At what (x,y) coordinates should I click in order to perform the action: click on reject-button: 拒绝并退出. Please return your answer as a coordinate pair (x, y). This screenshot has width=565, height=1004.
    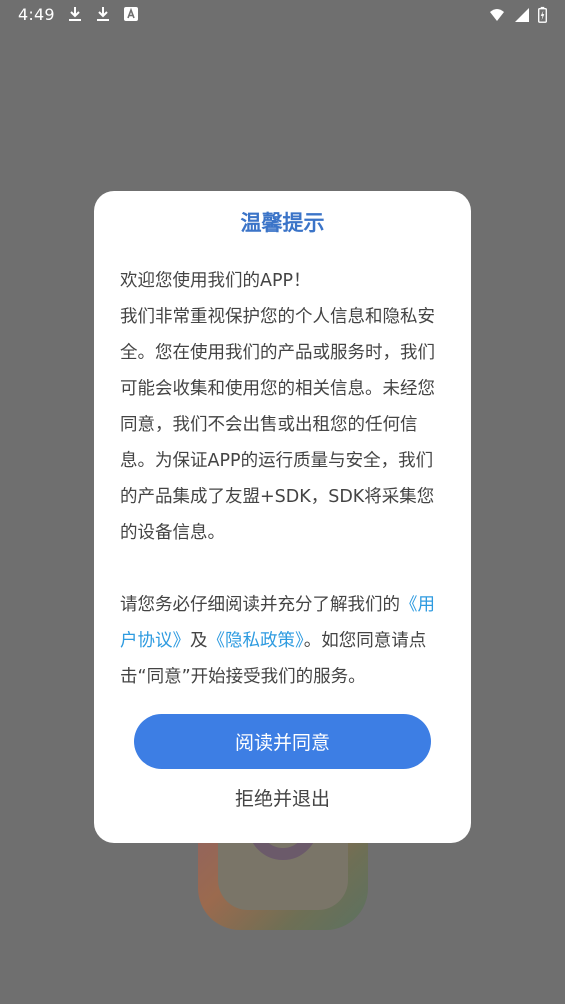
    Looking at the image, I should click on (282, 797).